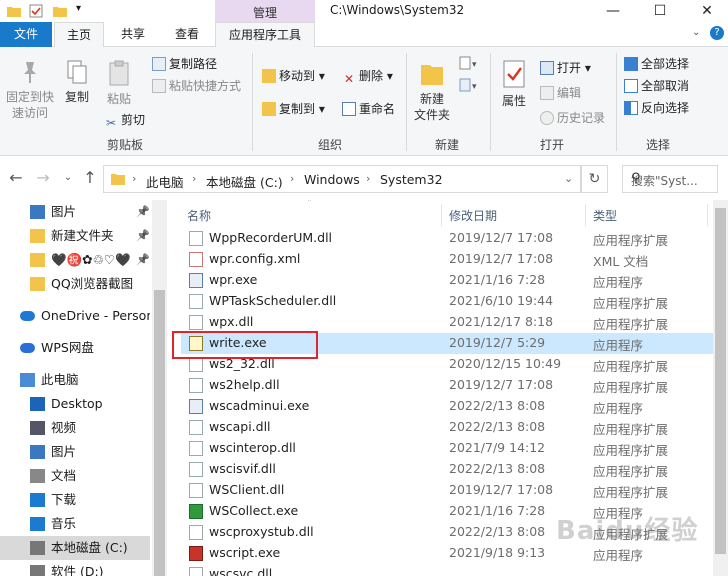  What do you see at coordinates (447, 490) in the screenshot?
I see `file-row: WSClient.dll 2019/12/7 17:08 应用程序扩展` at bounding box center [447, 490].